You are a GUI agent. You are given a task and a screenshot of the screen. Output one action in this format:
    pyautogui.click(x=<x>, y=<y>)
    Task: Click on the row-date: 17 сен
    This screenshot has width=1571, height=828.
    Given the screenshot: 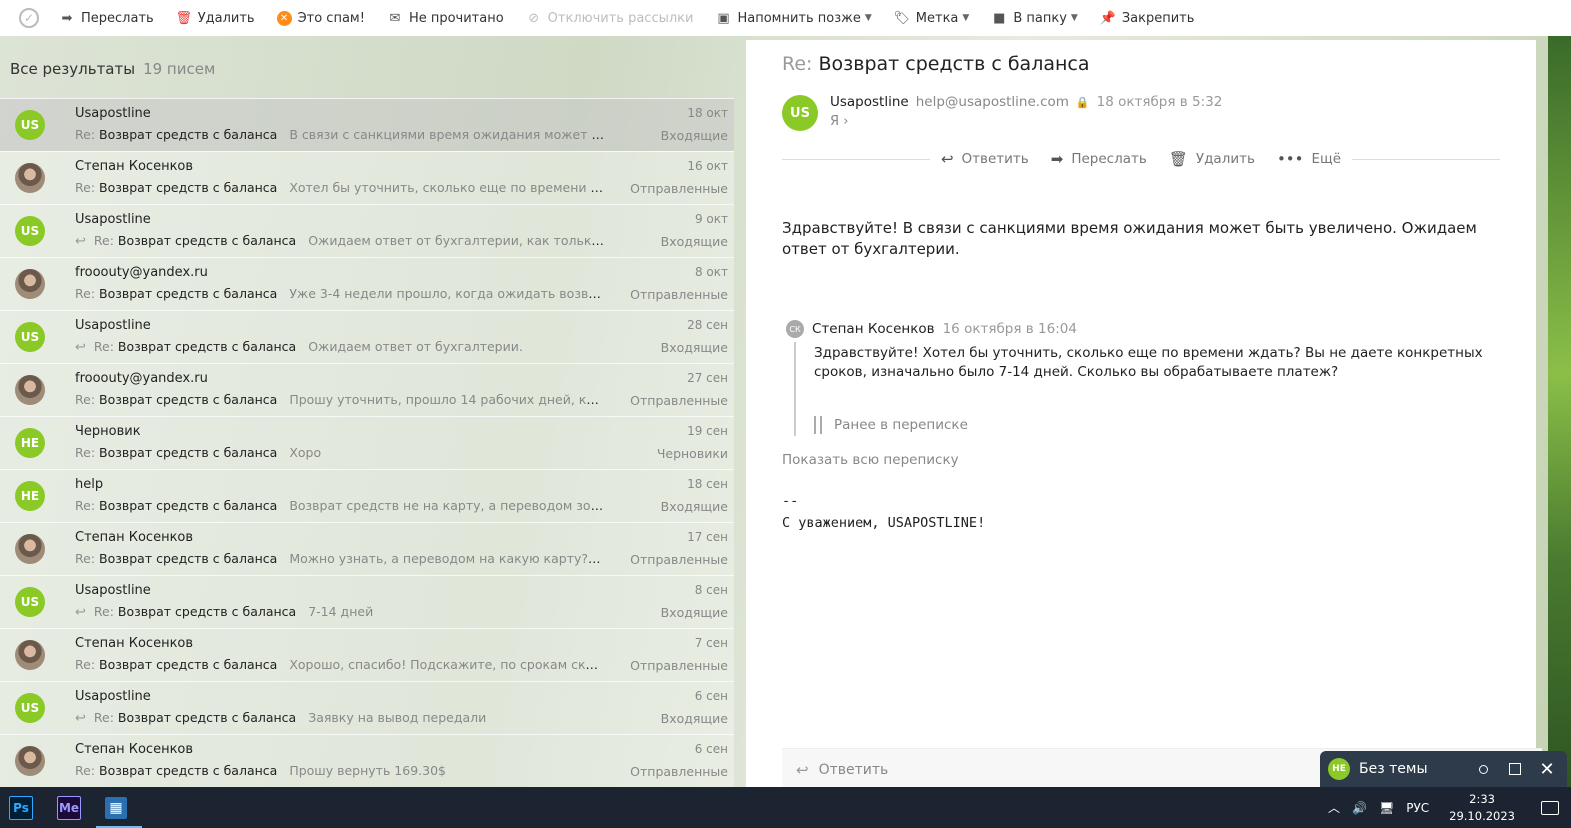 What is the action you would take?
    pyautogui.click(x=707, y=537)
    